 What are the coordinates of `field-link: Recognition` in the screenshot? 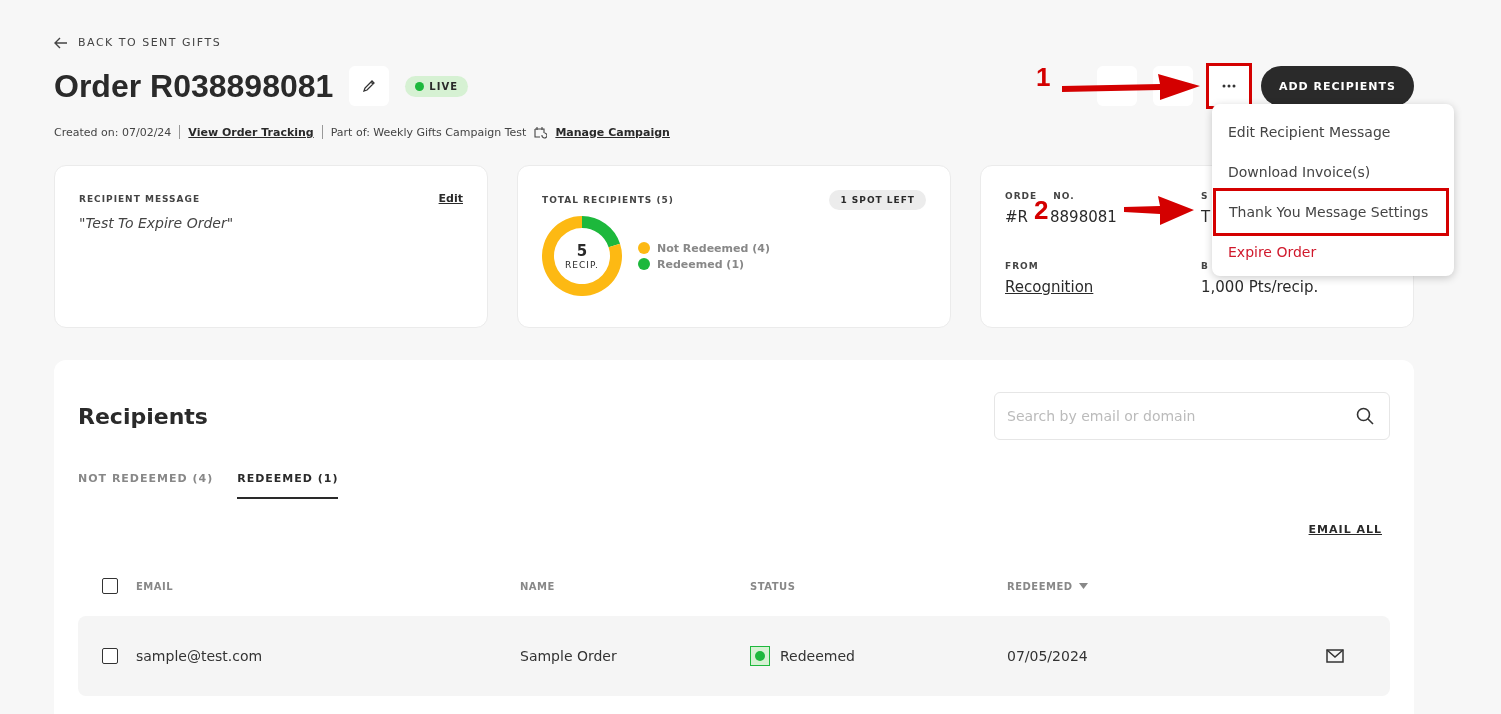 It's located at (1049, 287).